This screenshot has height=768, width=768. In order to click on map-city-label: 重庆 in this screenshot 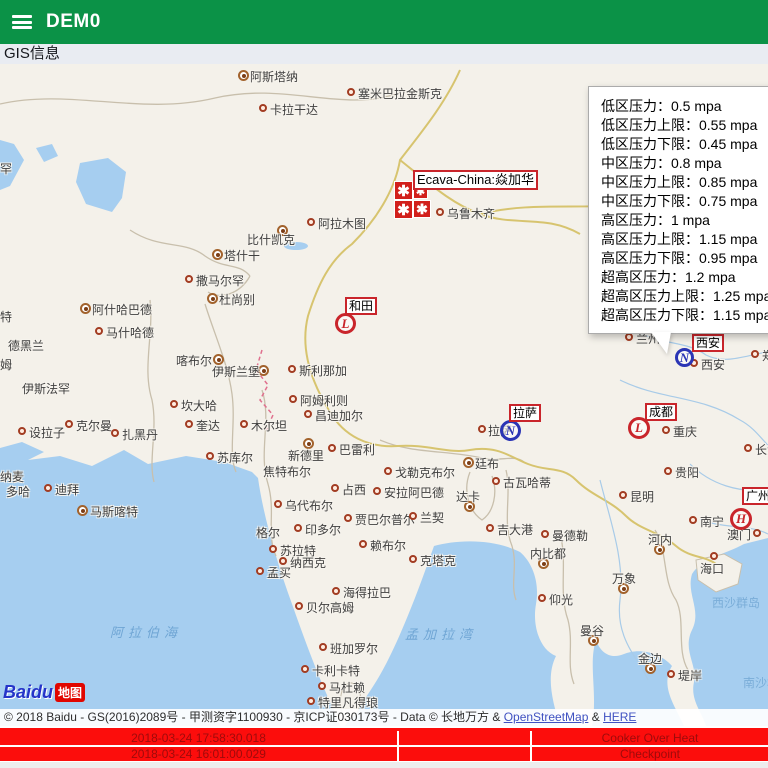, I will do `click(685, 432)`.